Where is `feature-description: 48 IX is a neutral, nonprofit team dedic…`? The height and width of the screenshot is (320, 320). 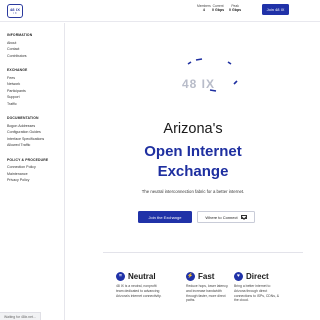 feature-description: 48 IX is a neutral, nonprofit team dedic… is located at coordinates (139, 291).